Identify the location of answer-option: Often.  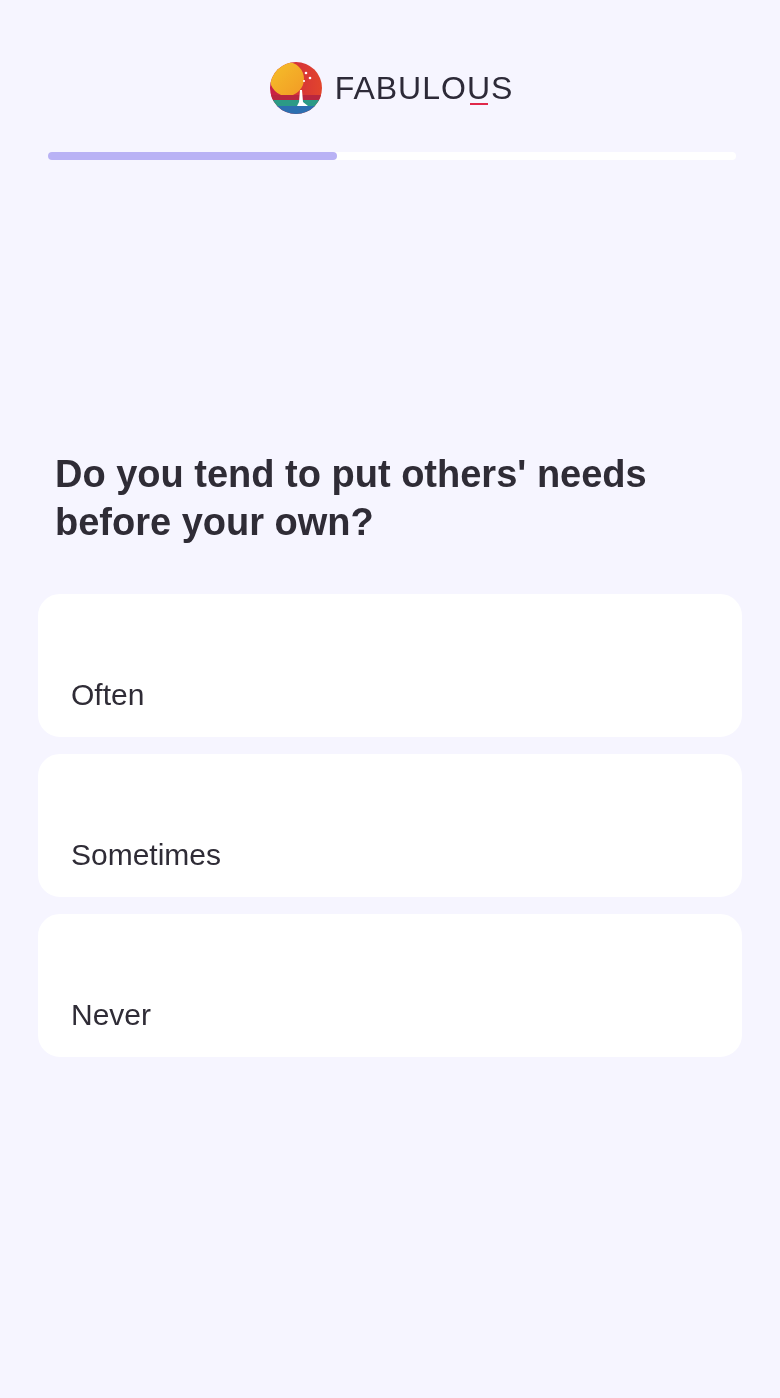
(390, 665).